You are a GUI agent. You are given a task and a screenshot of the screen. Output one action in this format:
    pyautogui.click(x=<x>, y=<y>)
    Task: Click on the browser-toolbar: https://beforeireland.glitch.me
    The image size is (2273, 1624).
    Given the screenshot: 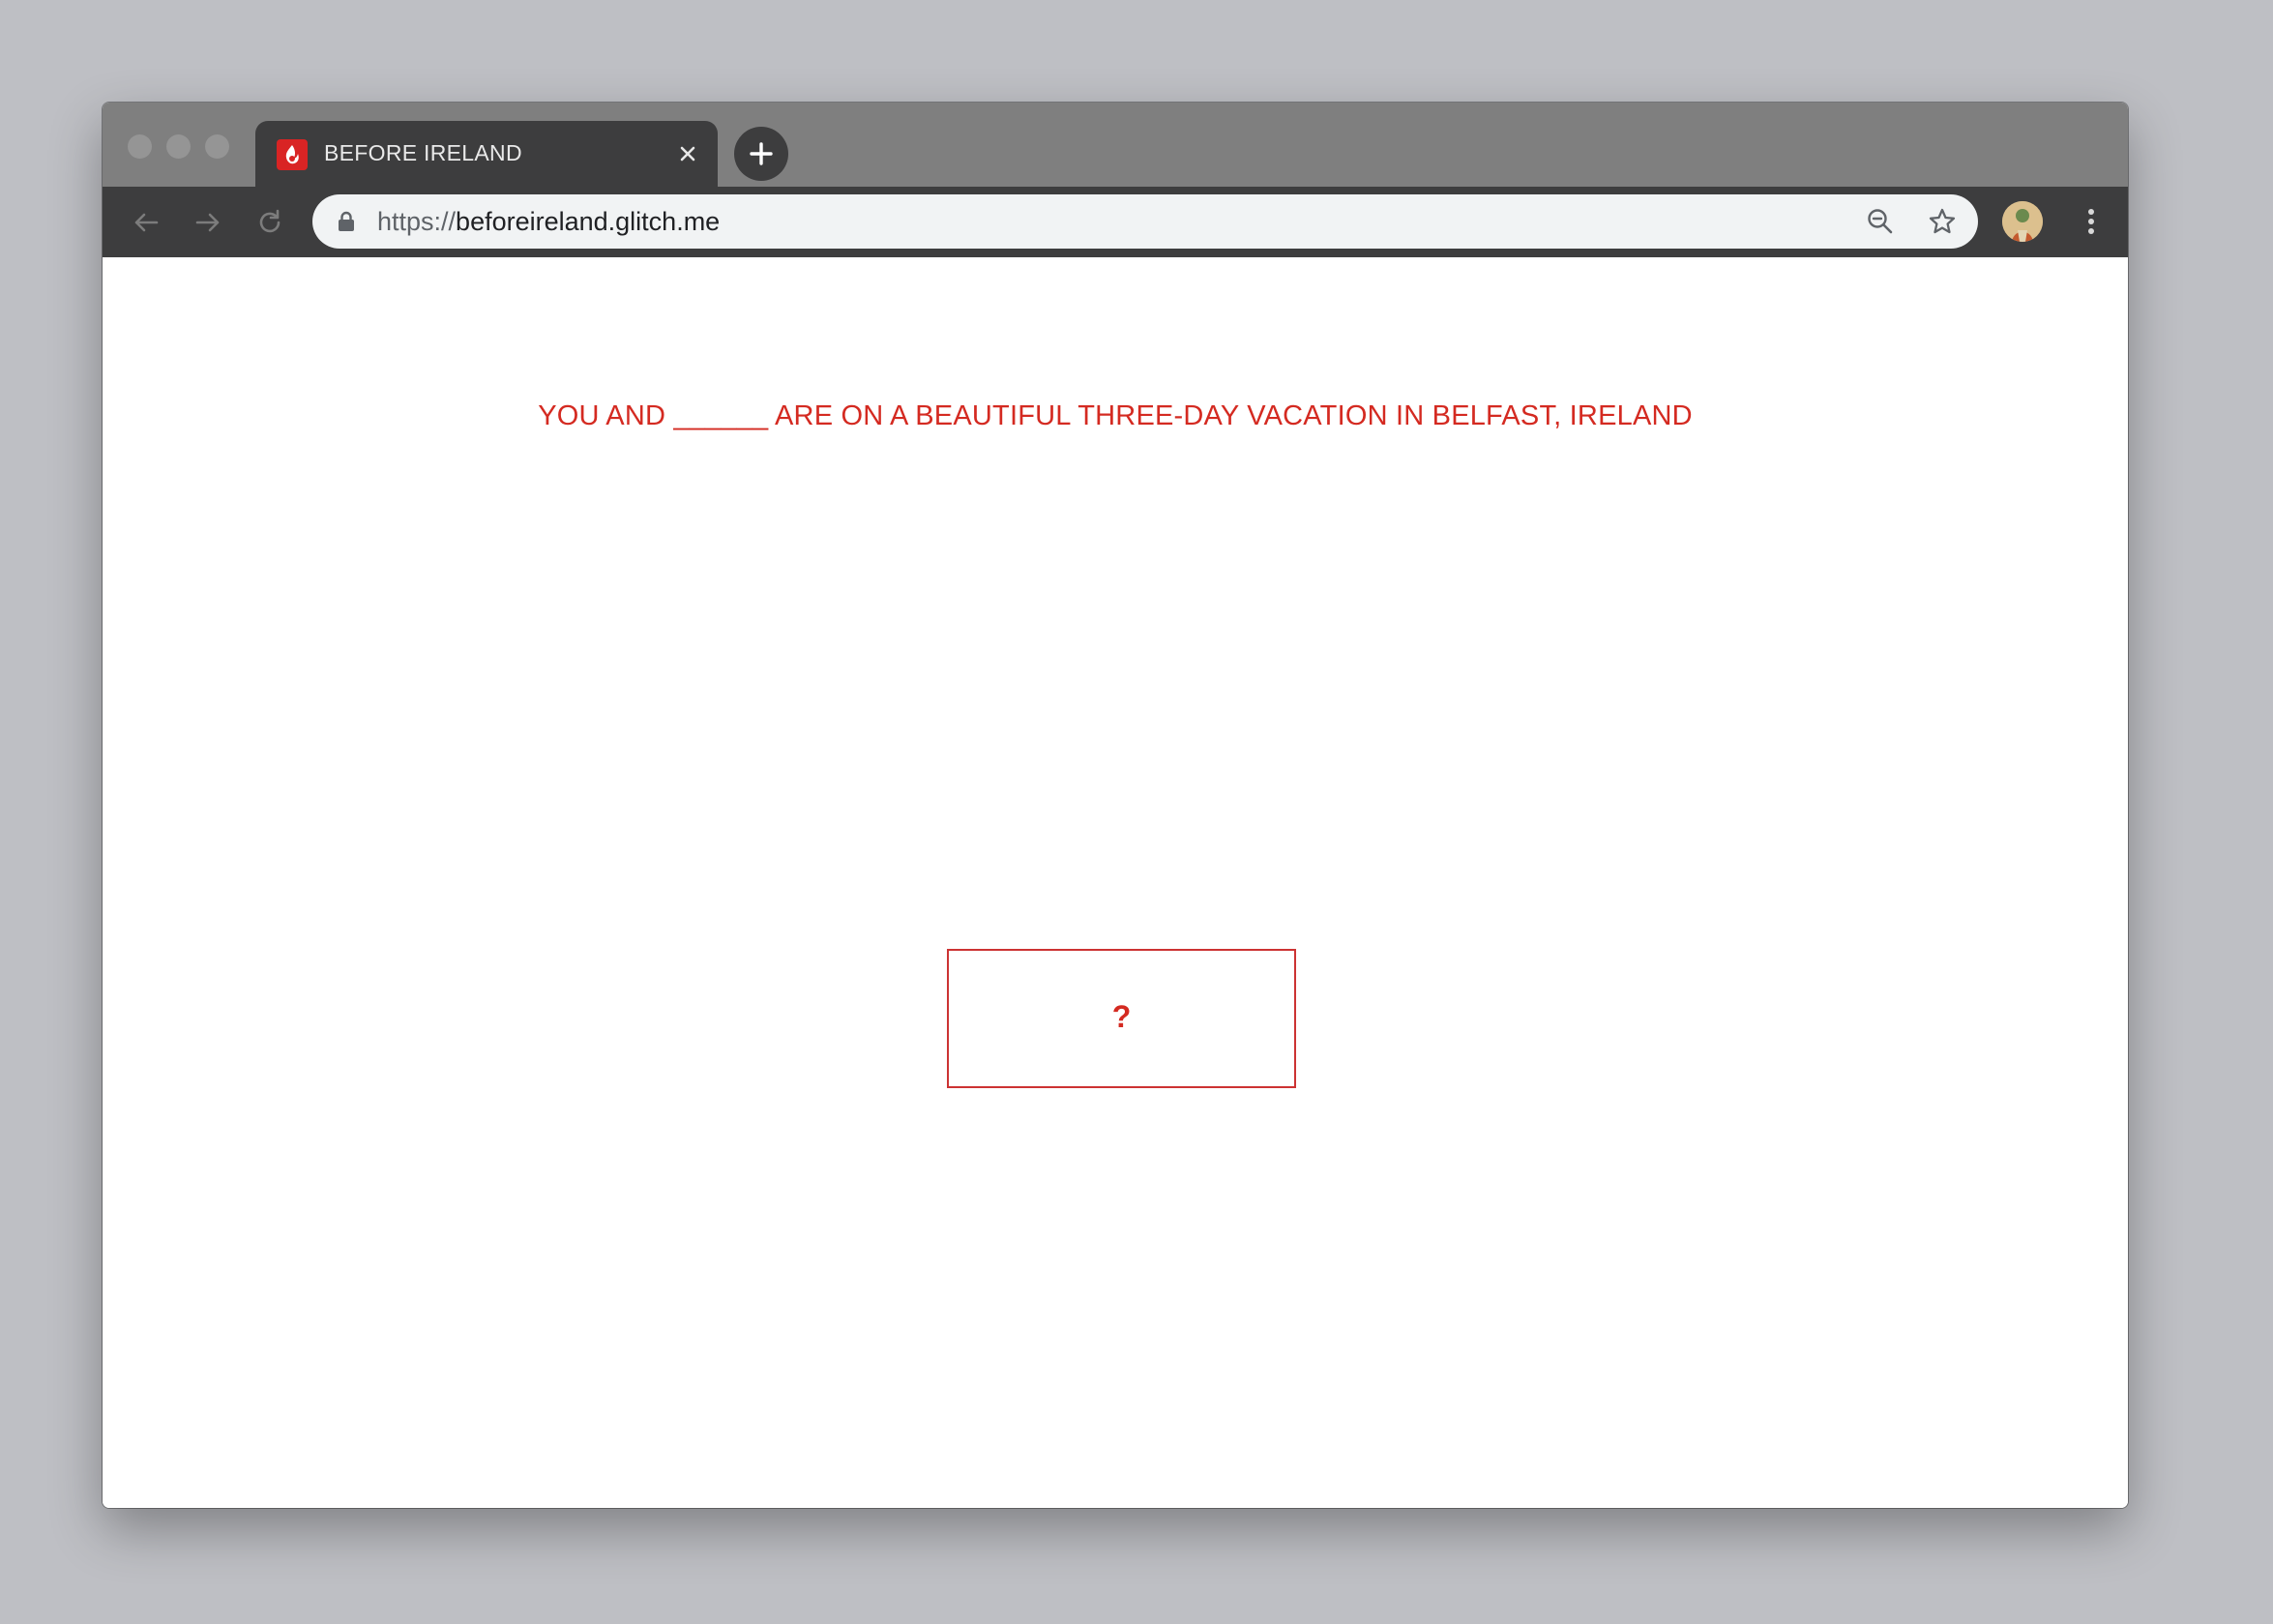 What is the action you would take?
    pyautogui.click(x=1115, y=222)
    